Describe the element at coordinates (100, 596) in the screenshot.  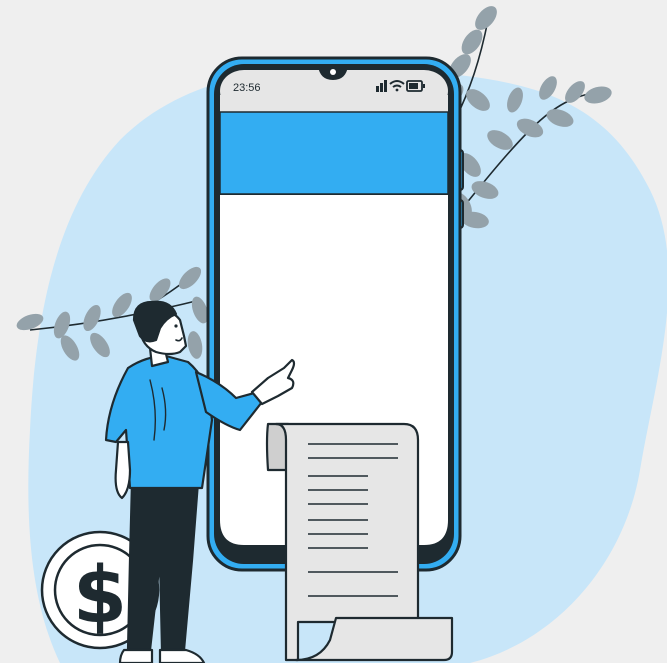
I see `coin-dollar-symbol: $` at that location.